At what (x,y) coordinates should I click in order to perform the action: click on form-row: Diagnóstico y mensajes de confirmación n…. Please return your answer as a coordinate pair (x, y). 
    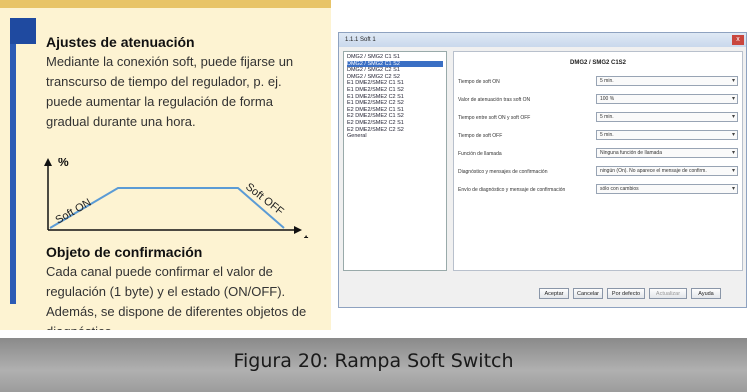
    Looking at the image, I should click on (598, 172).